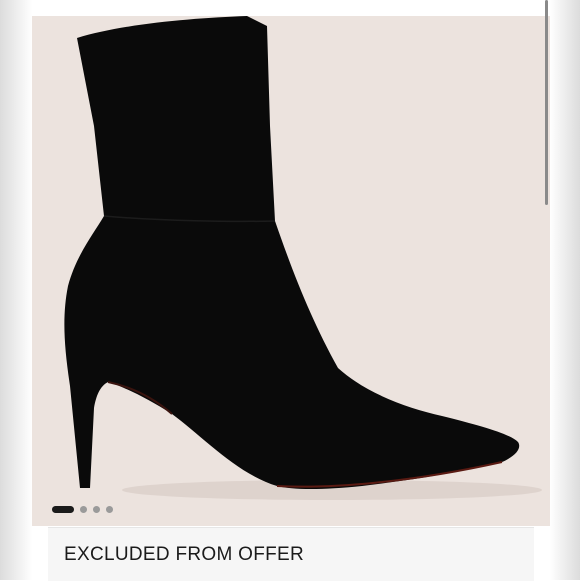 The image size is (580, 581). I want to click on offer-banner-text: EXCLUDED FROM OFFER, so click(184, 554).